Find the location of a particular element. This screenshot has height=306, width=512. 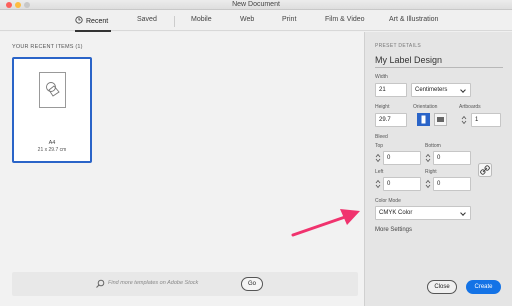

tab-saved: Saved is located at coordinates (147, 19).